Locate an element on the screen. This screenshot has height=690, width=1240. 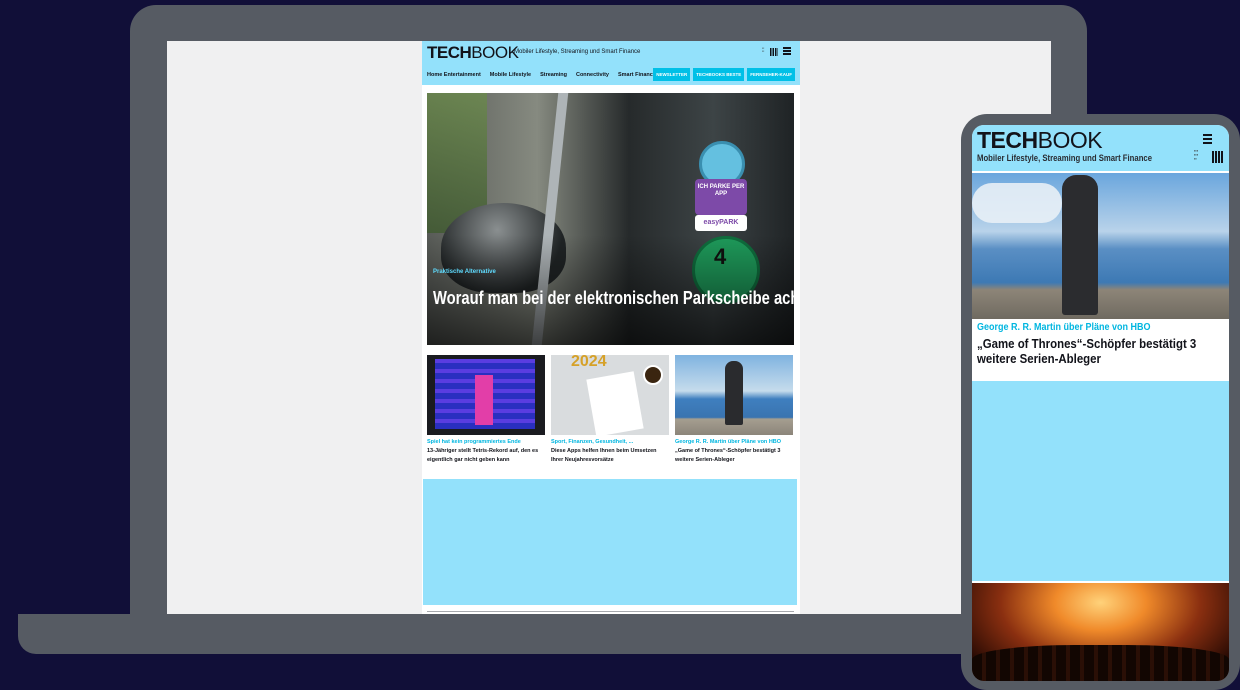
mobile-hero-image is located at coordinates (1100, 246).